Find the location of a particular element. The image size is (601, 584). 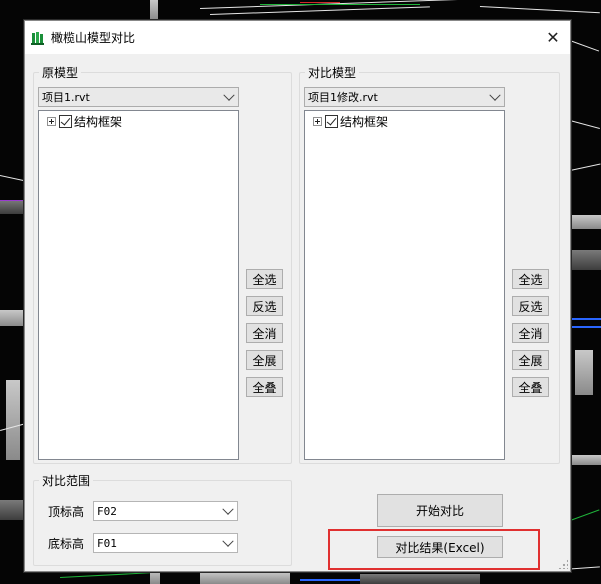

top-level-value: F02 is located at coordinates (107, 511).